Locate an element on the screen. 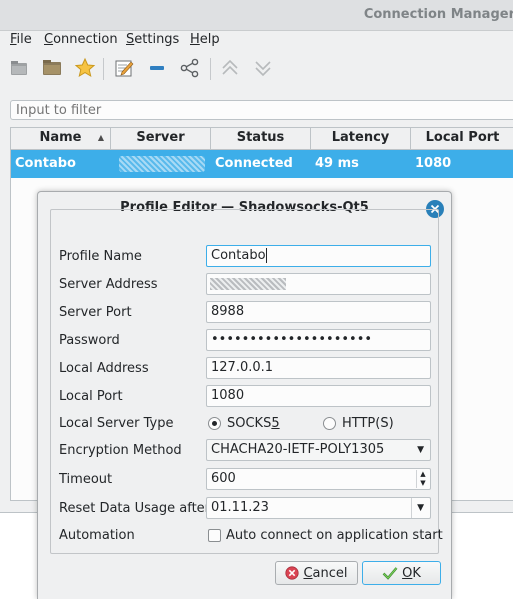  cell-local-port: 1080 is located at coordinates (433, 163).